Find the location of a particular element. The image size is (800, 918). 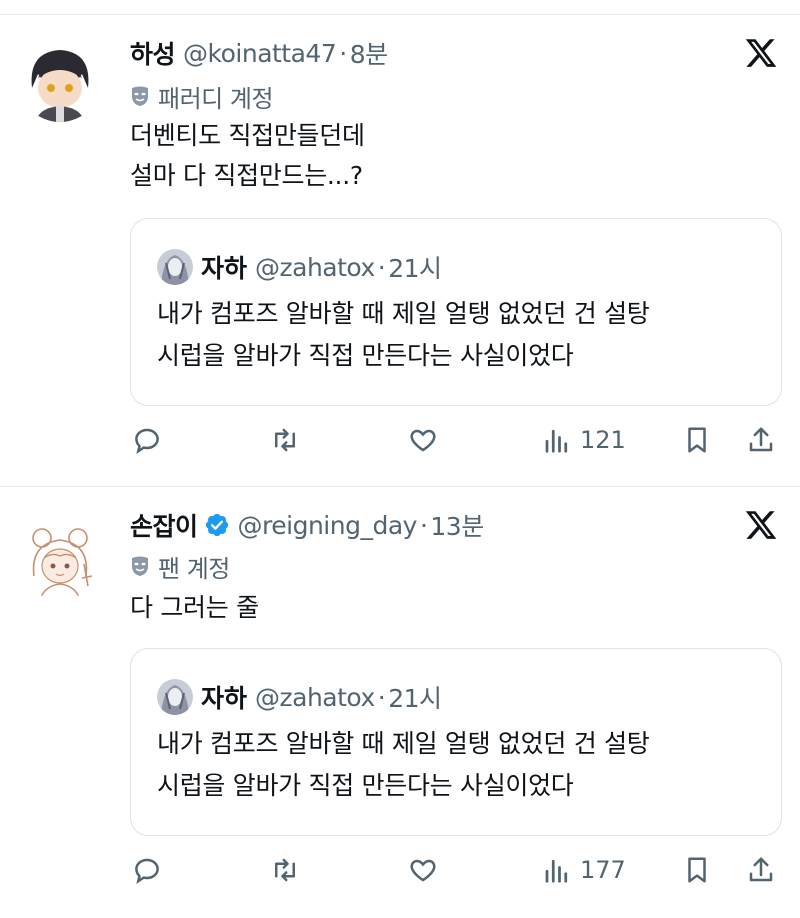

tweet-text-line: 다 그러는 줄 is located at coordinates (194, 607).